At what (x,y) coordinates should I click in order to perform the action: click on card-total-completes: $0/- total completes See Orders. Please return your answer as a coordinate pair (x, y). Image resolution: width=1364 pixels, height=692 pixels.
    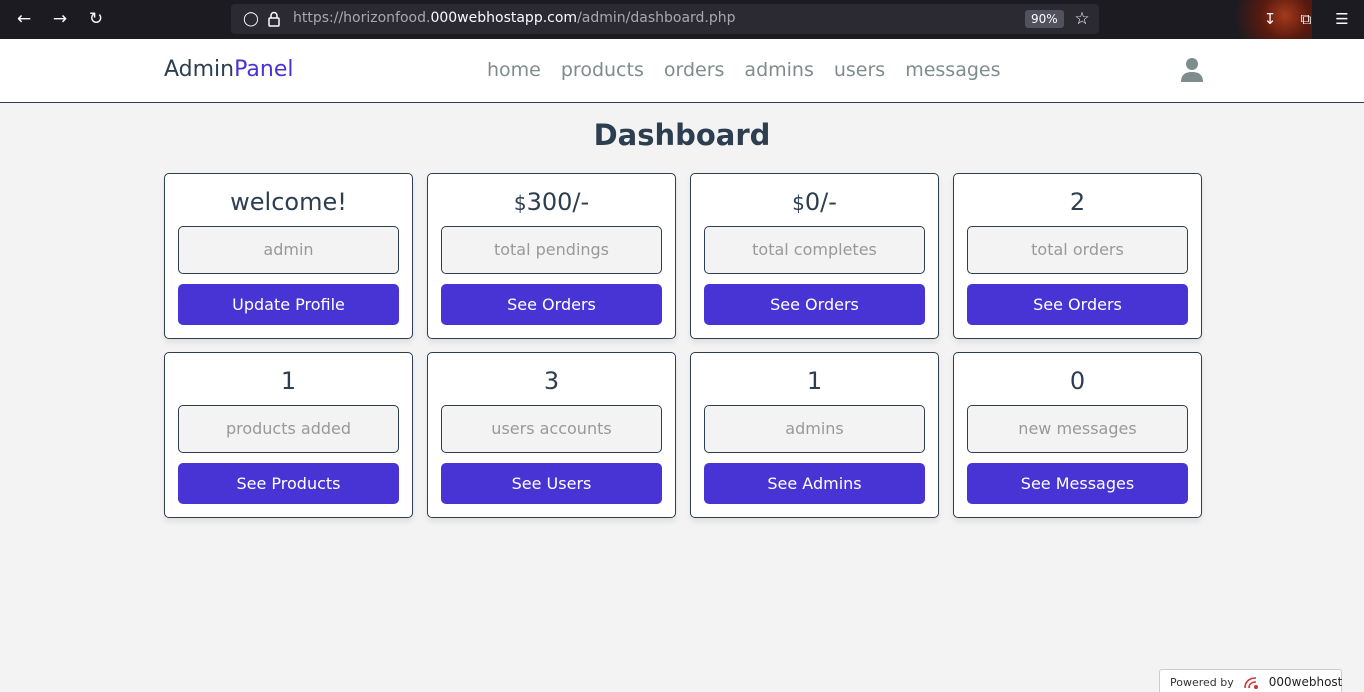
    Looking at the image, I should click on (814, 256).